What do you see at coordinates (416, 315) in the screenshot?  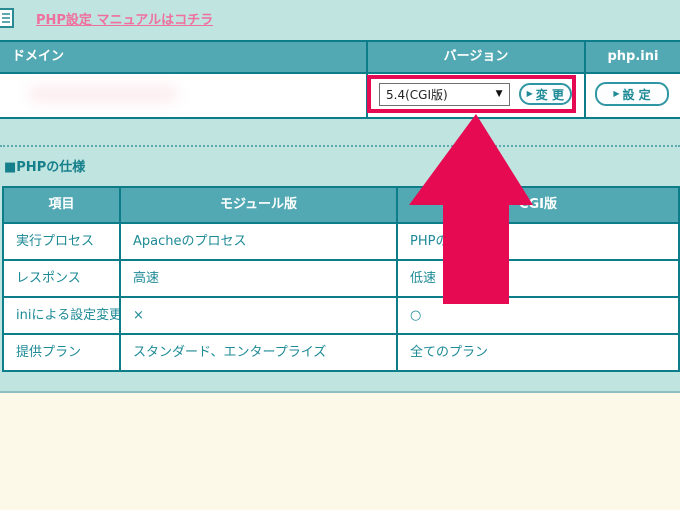 I see `spec-cgi-value: ○` at bounding box center [416, 315].